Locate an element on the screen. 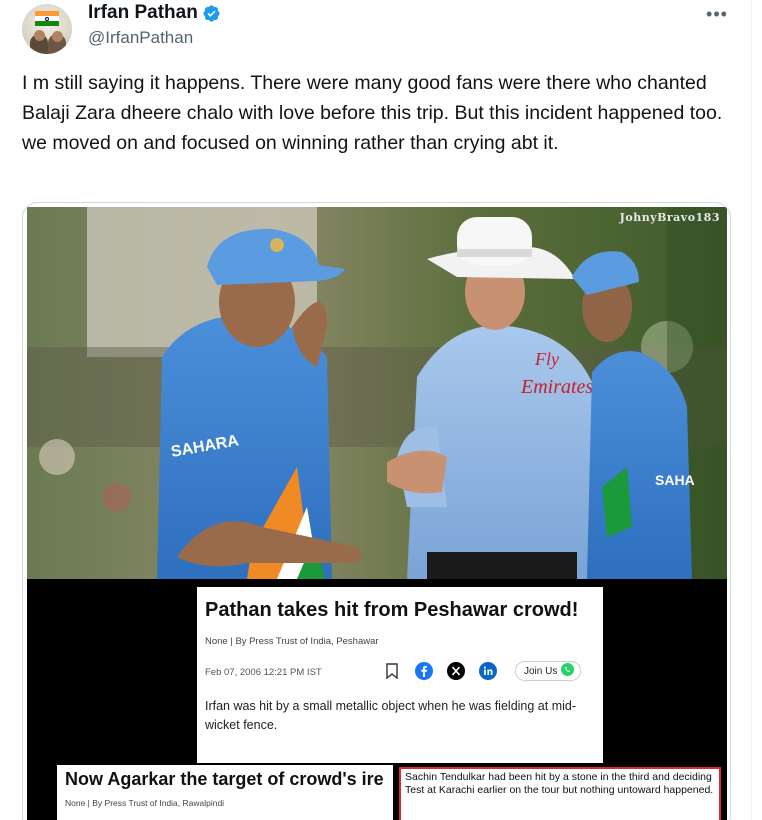 The image size is (762, 820). umpire-sponsor-line2: Emirates is located at coordinates (556, 387).